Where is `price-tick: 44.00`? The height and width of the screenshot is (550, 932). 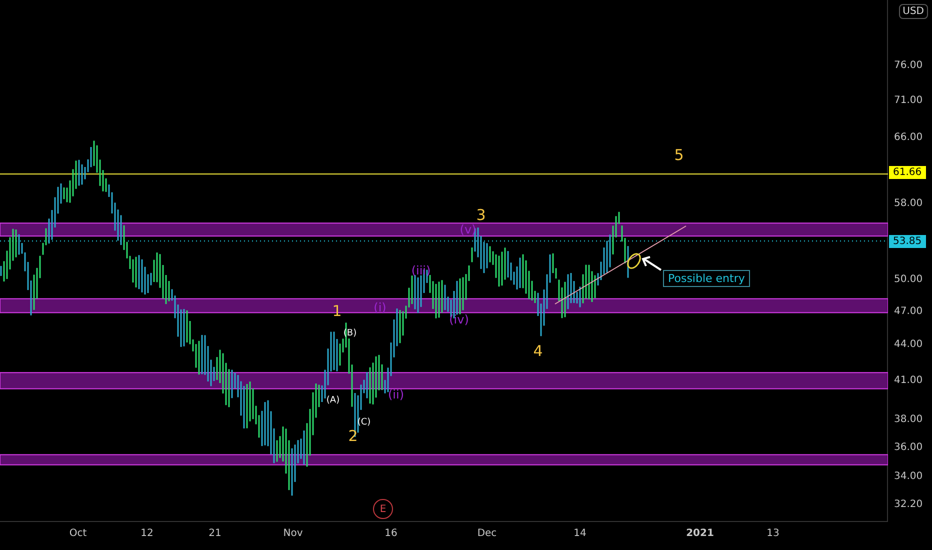
price-tick: 44.00 is located at coordinates (908, 344).